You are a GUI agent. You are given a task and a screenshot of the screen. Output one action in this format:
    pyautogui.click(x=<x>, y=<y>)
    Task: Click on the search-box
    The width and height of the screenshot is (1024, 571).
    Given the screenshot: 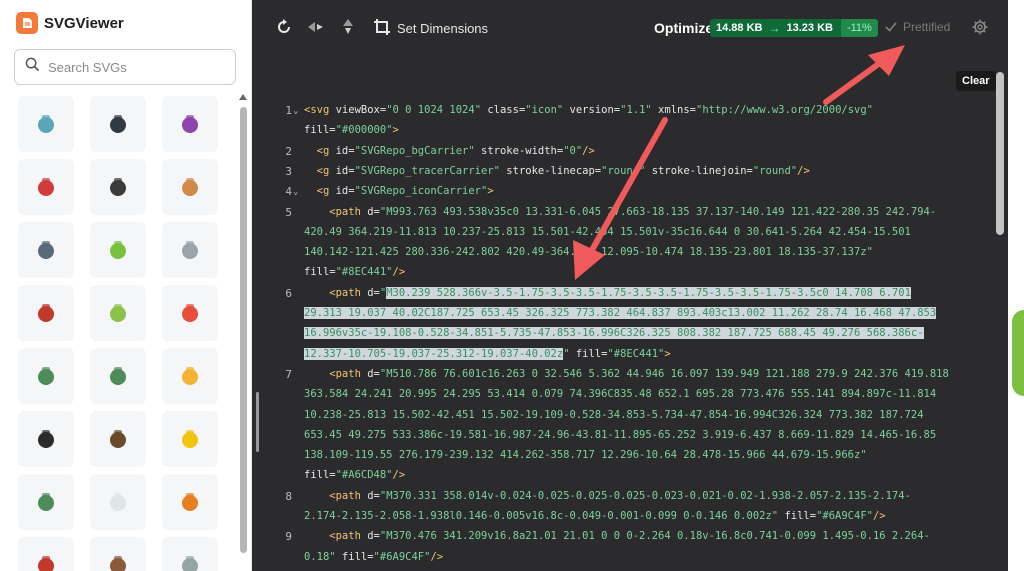 What is the action you would take?
    pyautogui.click(x=125, y=67)
    